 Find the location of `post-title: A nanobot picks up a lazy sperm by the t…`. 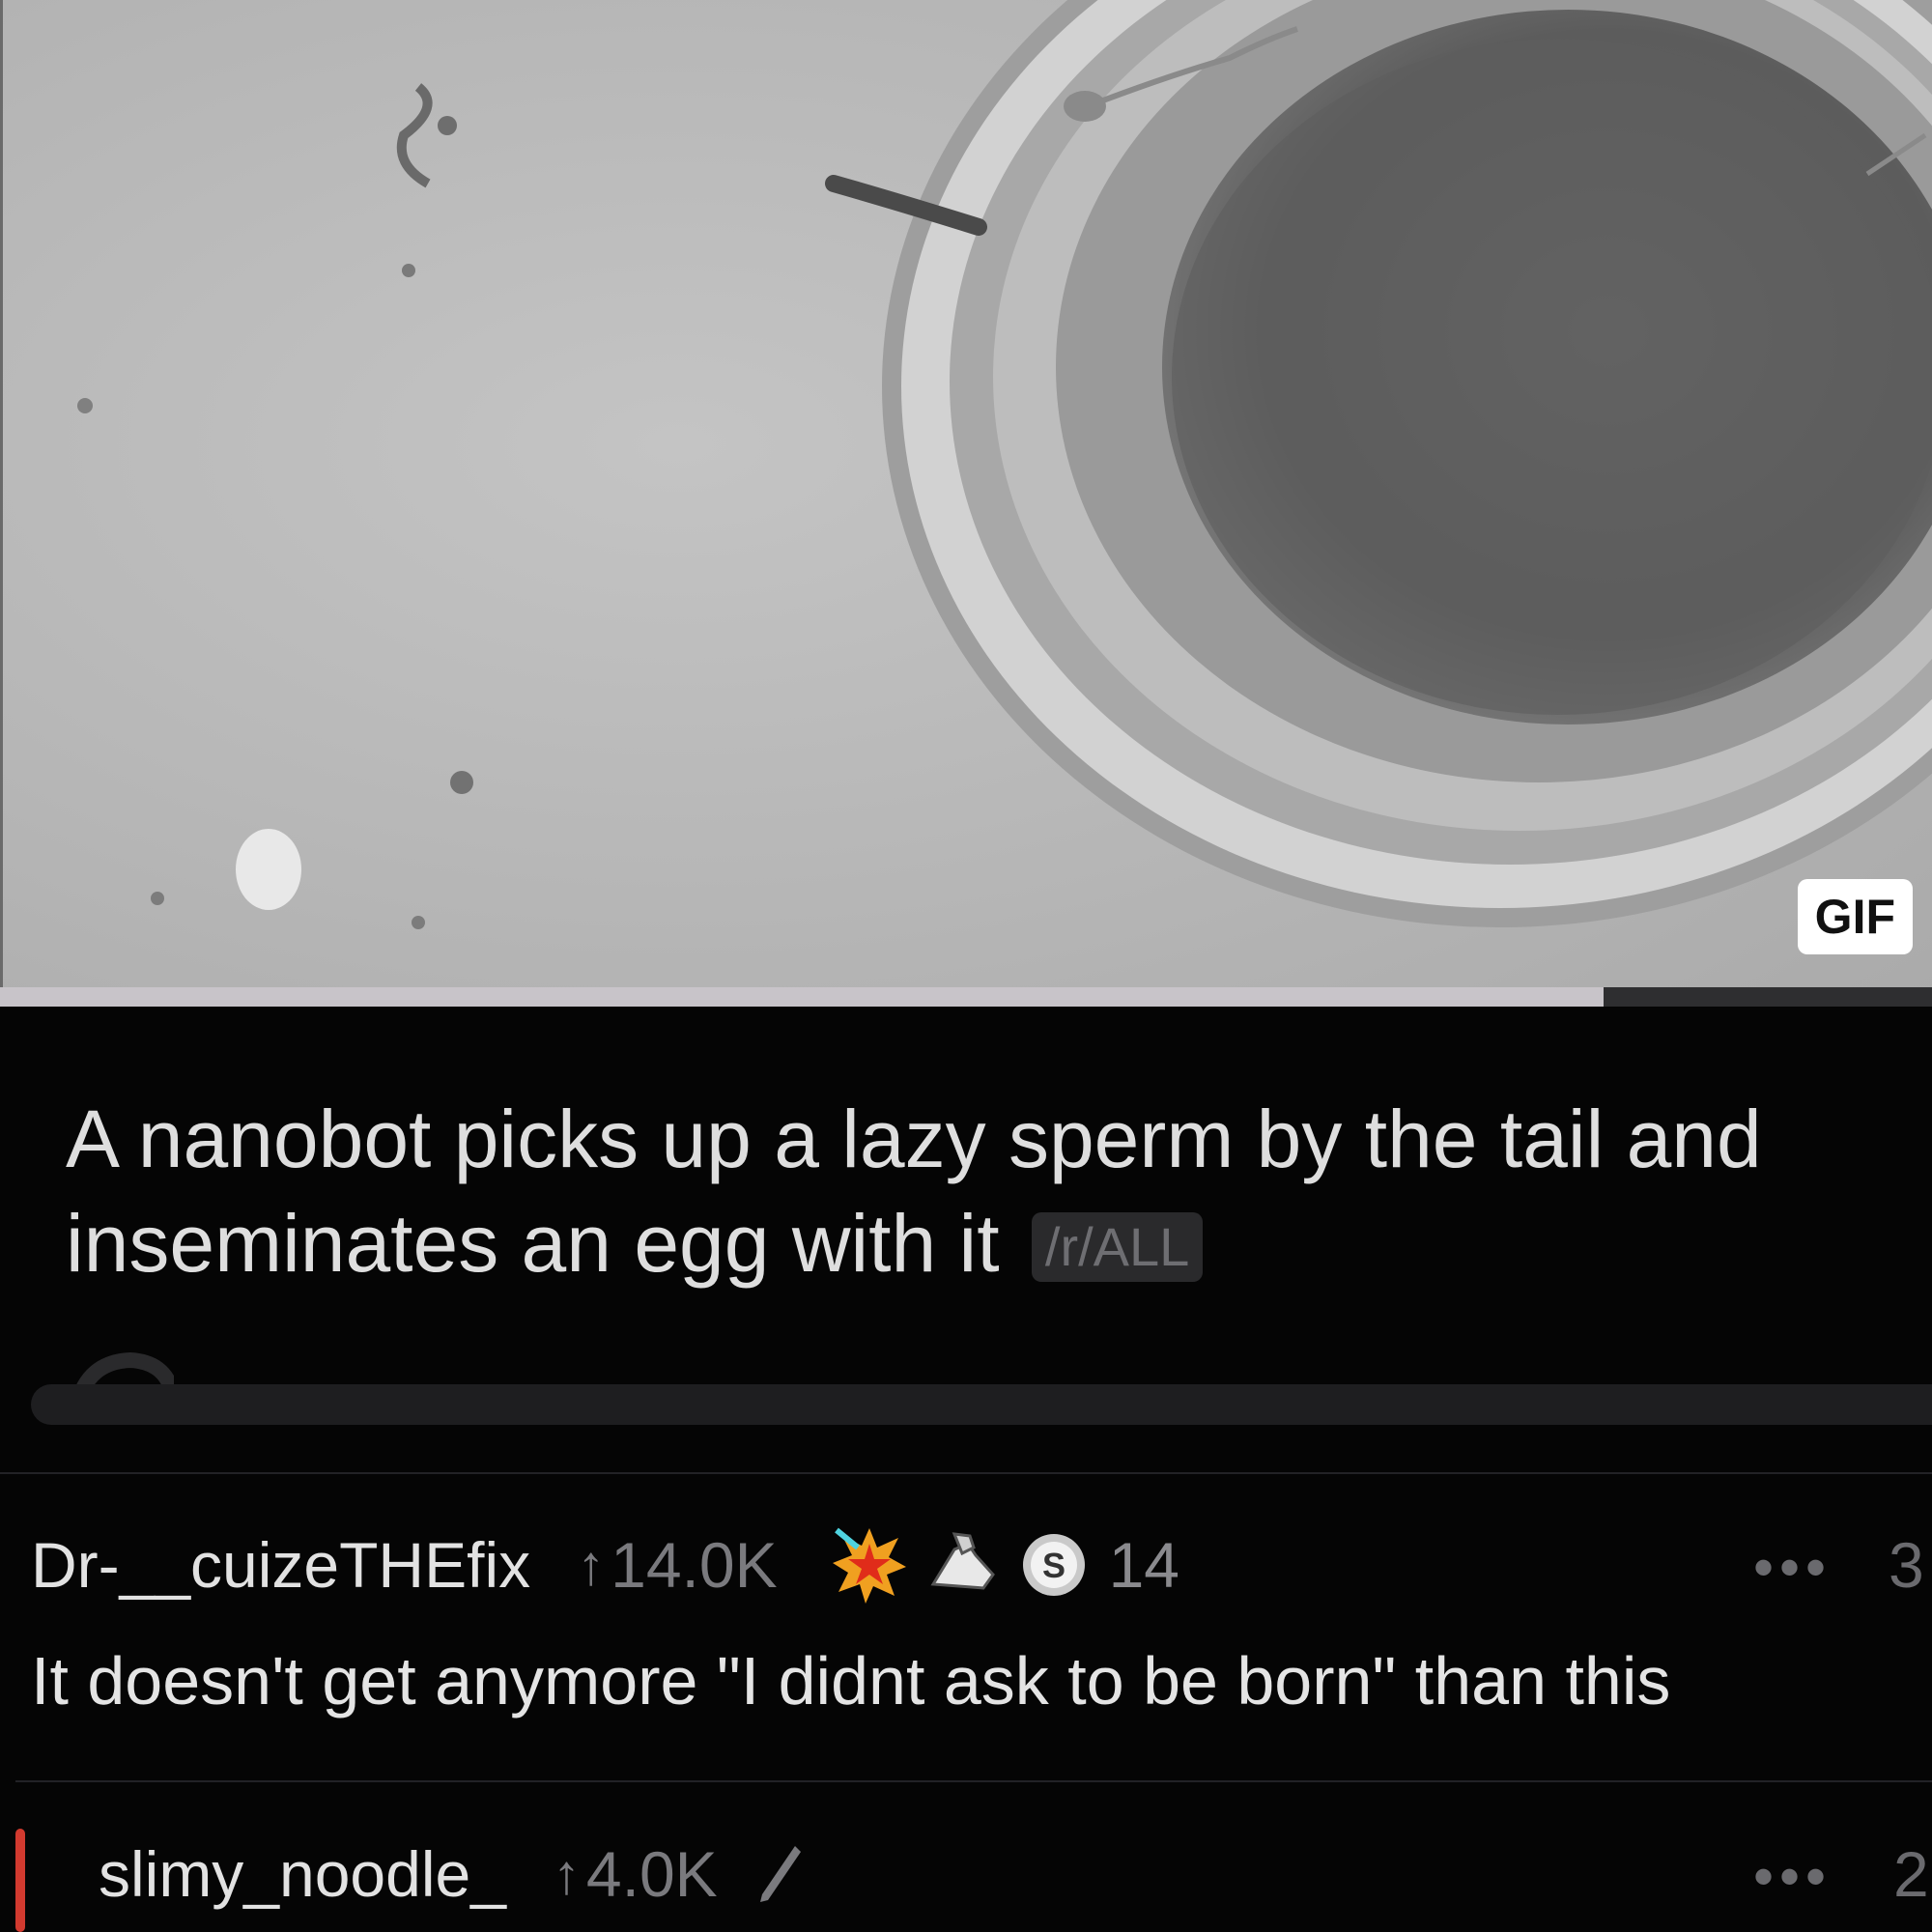

post-title: A nanobot picks up a lazy sperm by the t… is located at coordinates (974, 1191).